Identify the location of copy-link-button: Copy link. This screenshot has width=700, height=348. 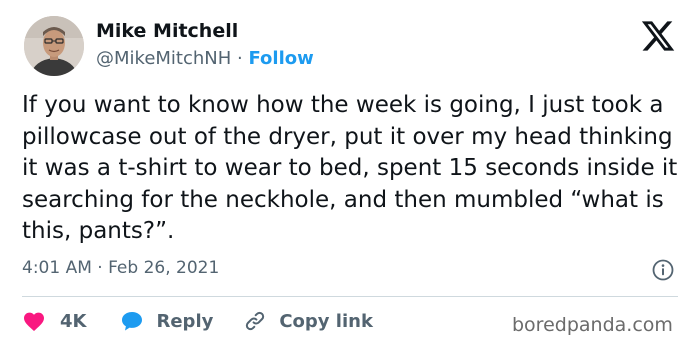
(308, 321).